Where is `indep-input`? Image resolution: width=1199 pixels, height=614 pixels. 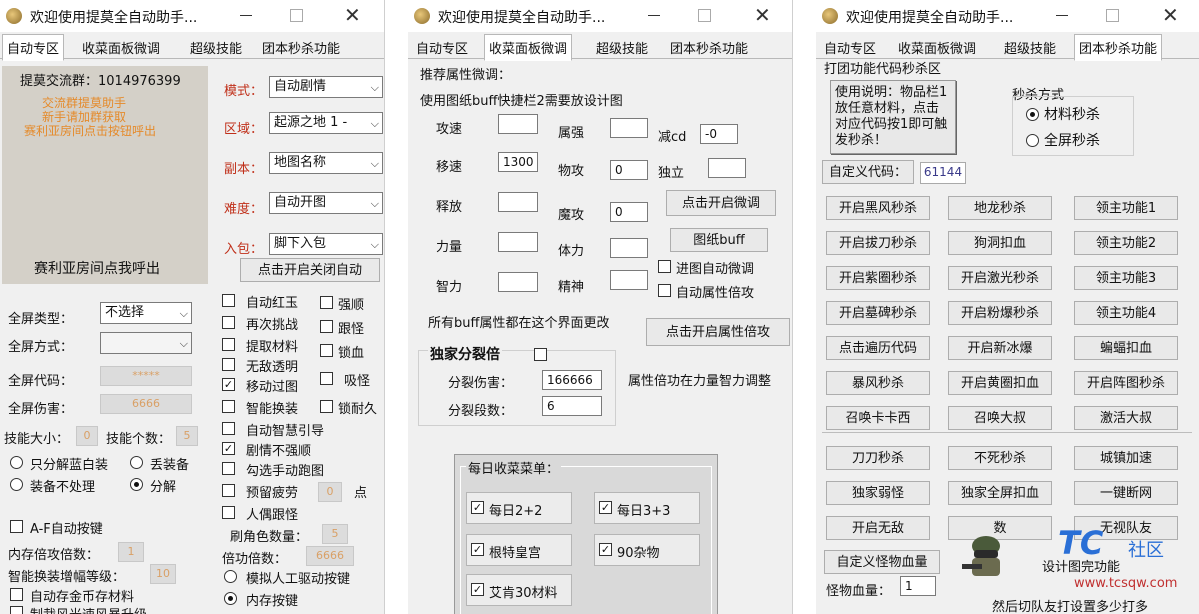 indep-input is located at coordinates (727, 168).